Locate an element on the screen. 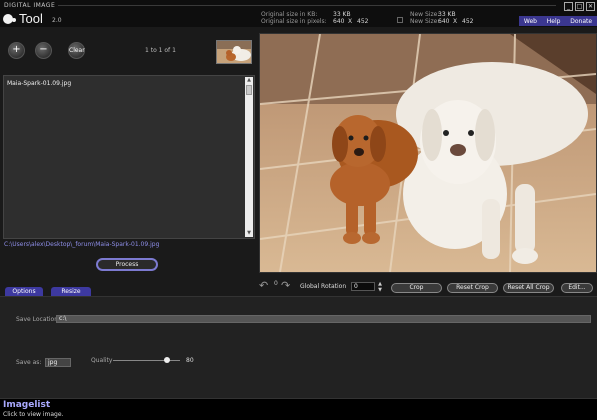 This screenshot has height=420, width=597. lock-ratio-checkbox is located at coordinates (400, 20).